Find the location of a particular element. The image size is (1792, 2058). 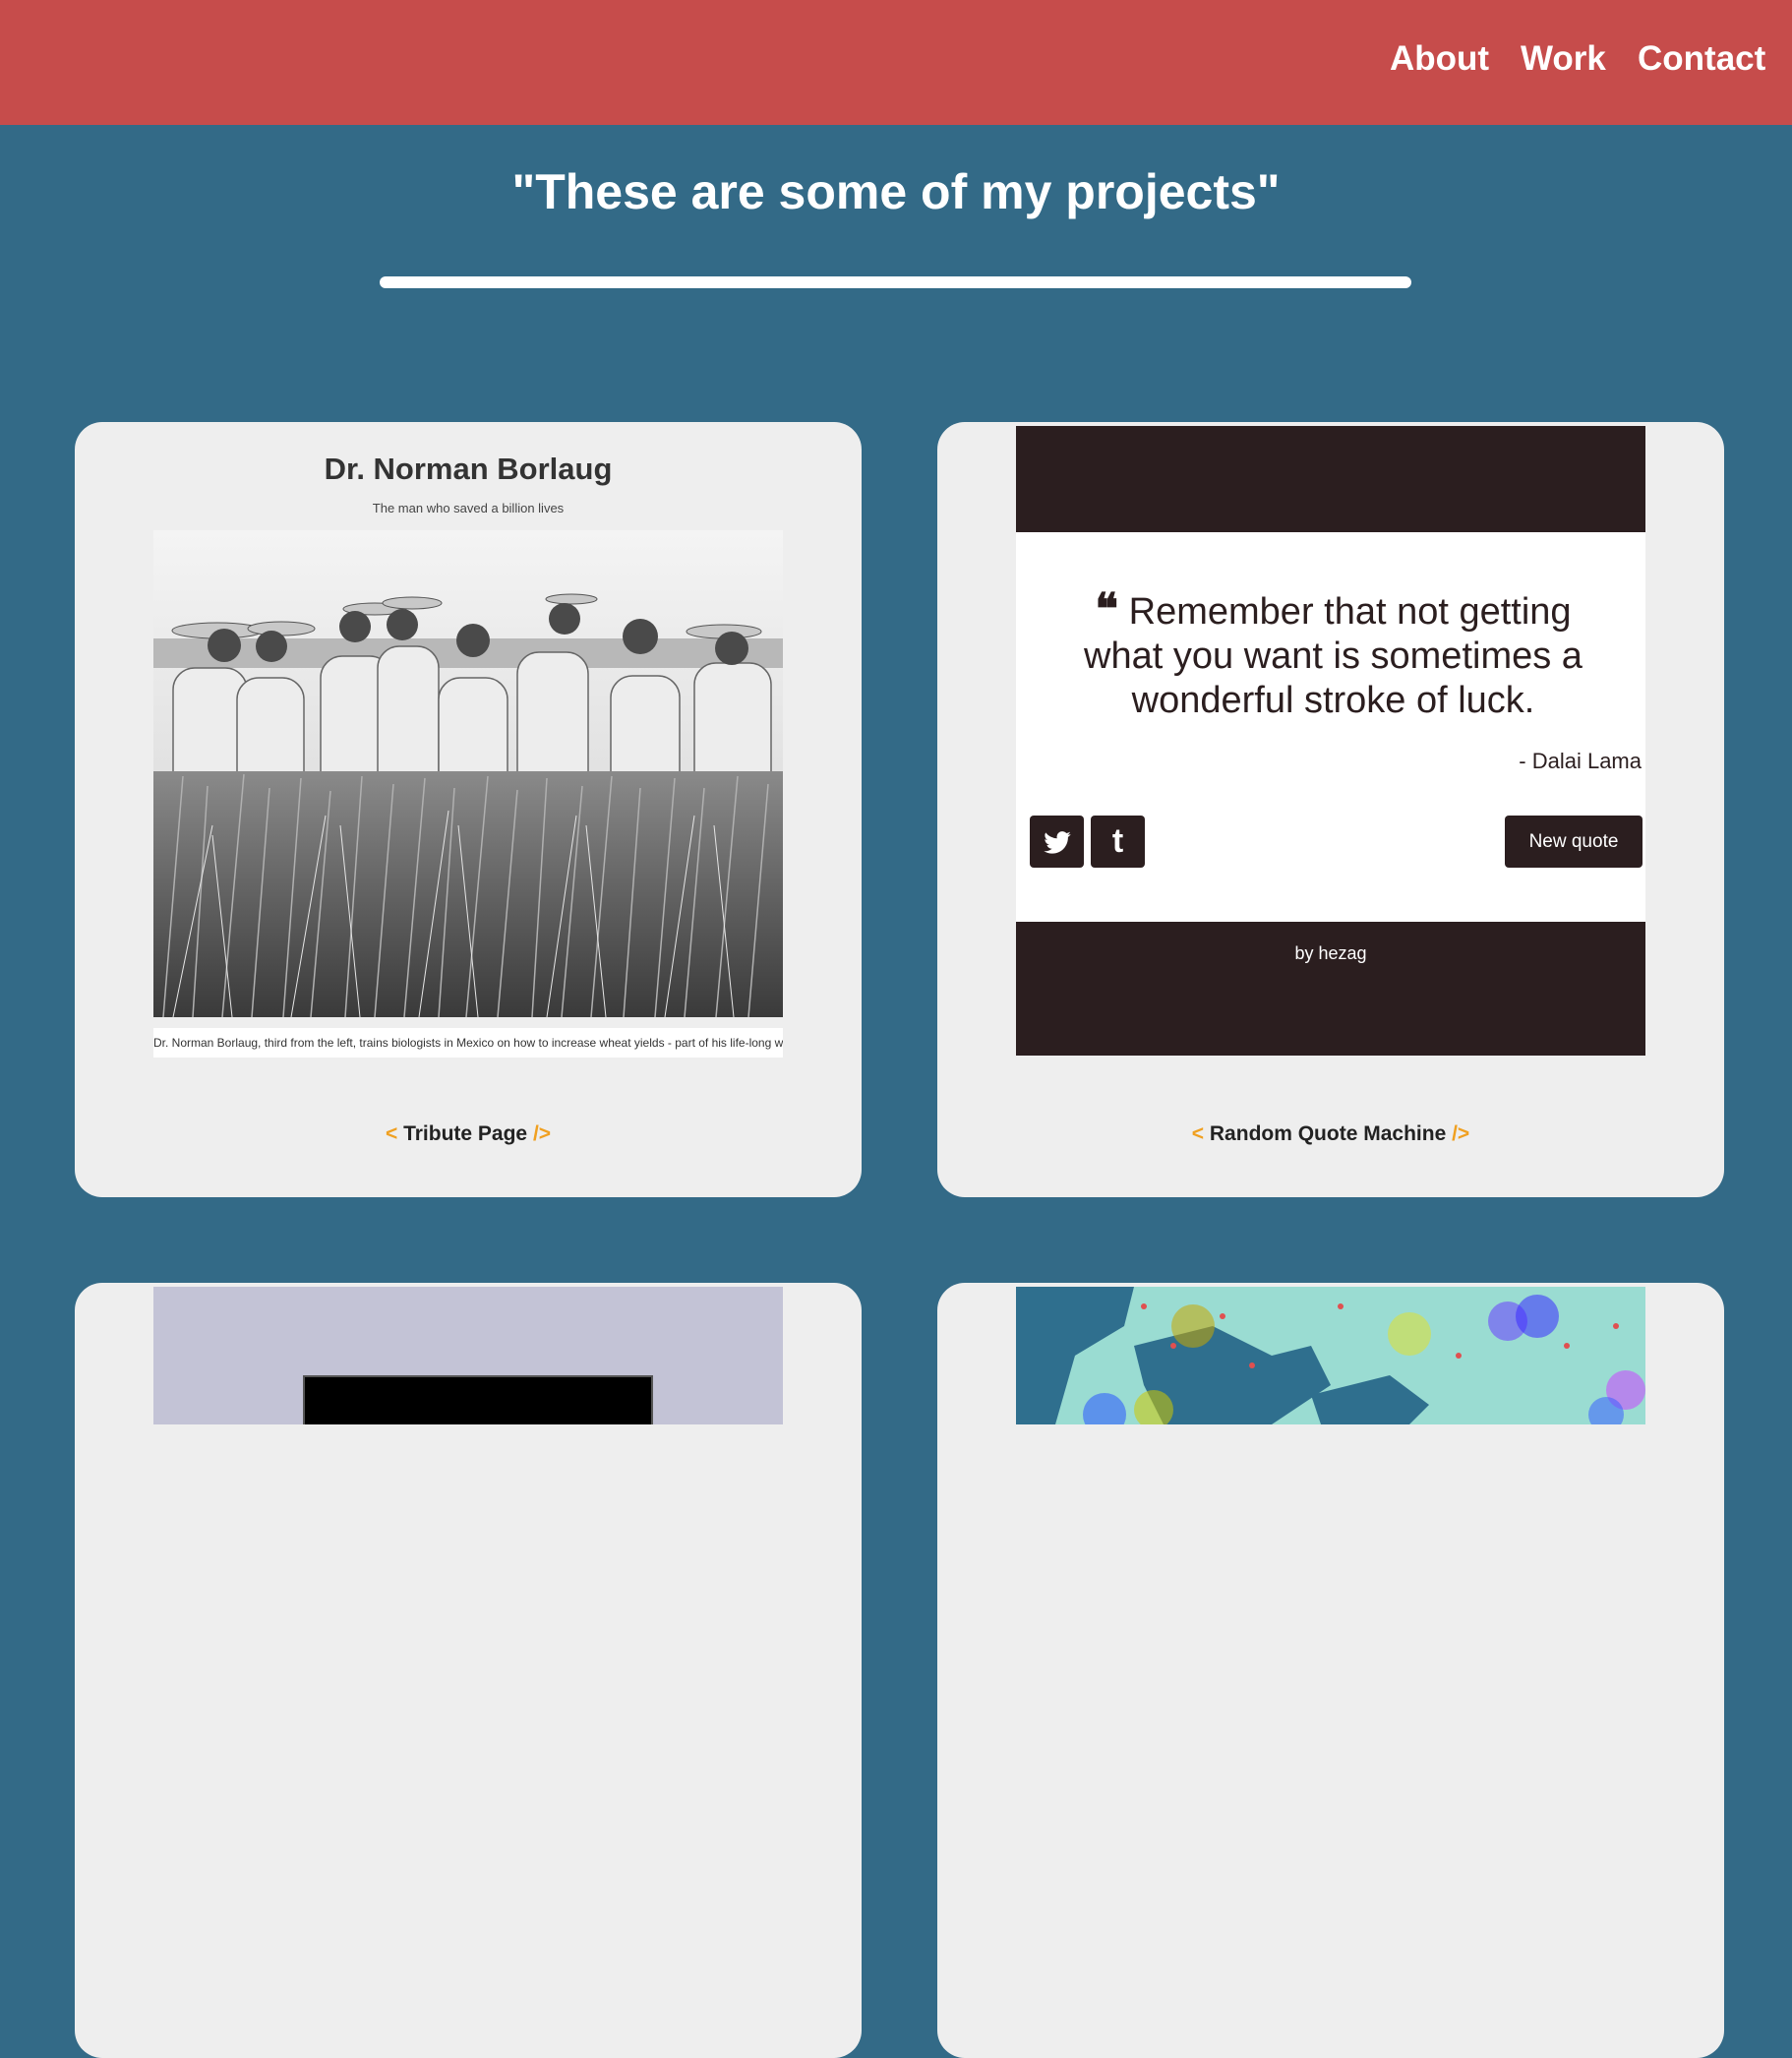

twitter-icon is located at coordinates (1057, 842).